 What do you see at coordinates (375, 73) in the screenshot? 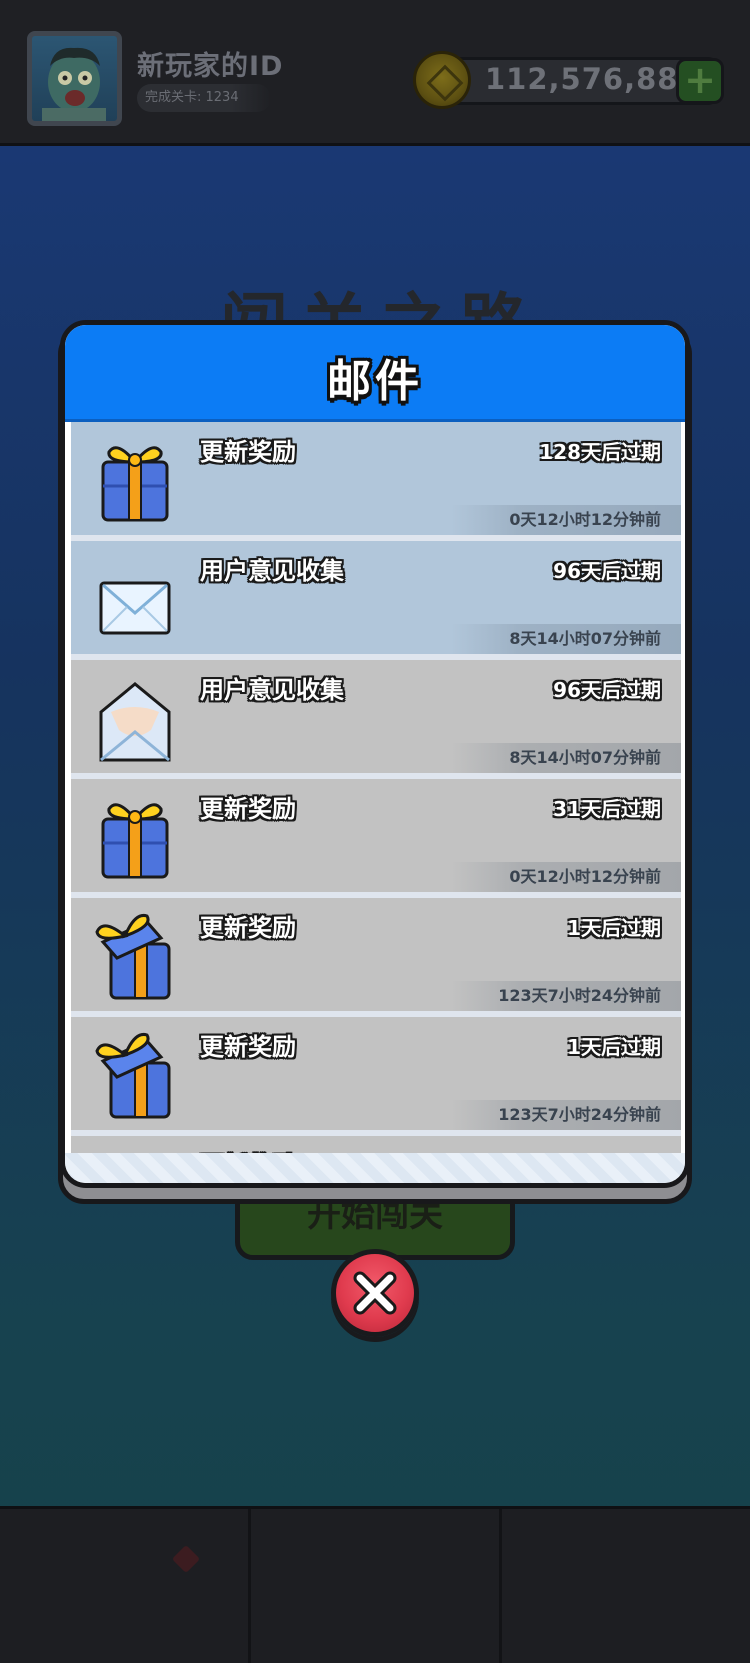
I see `top-bar: 新玩家的ID 完成关卡: 1234 112,576,885 +` at bounding box center [375, 73].